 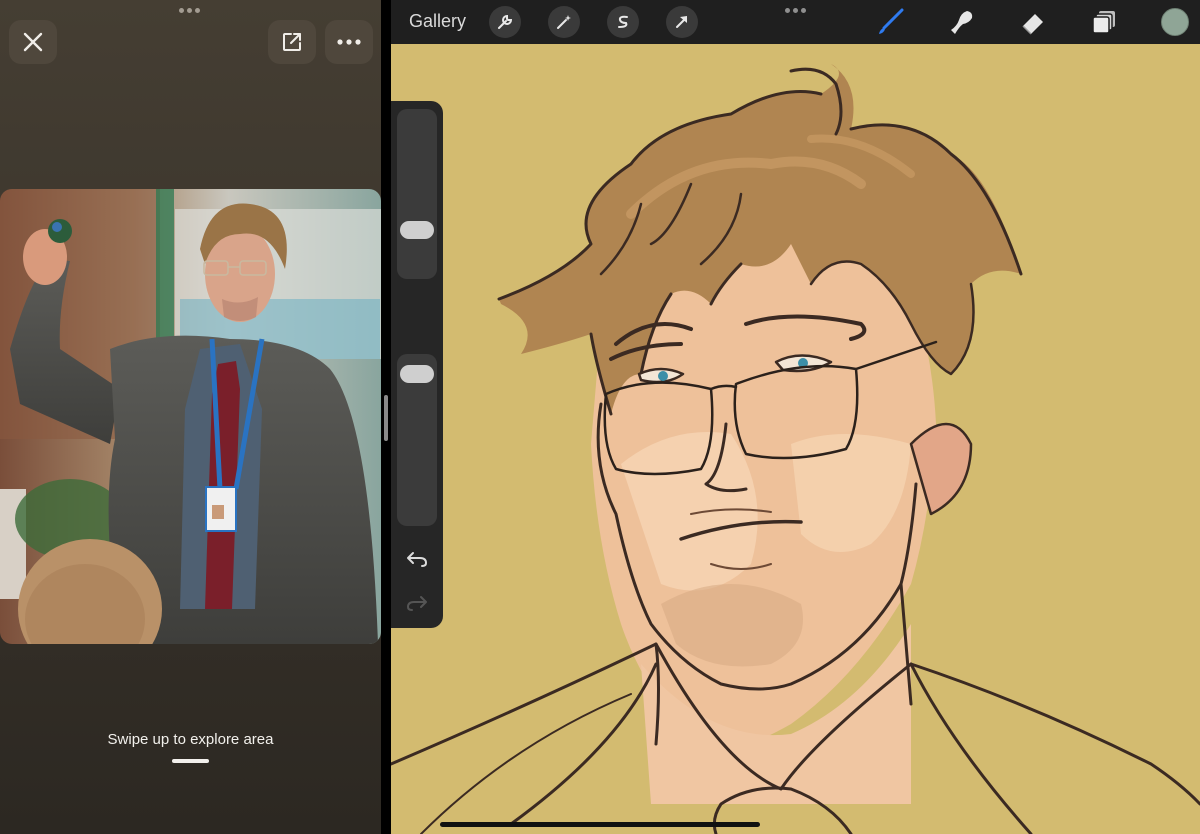 I want to click on redo-button, so click(x=417, y=603).